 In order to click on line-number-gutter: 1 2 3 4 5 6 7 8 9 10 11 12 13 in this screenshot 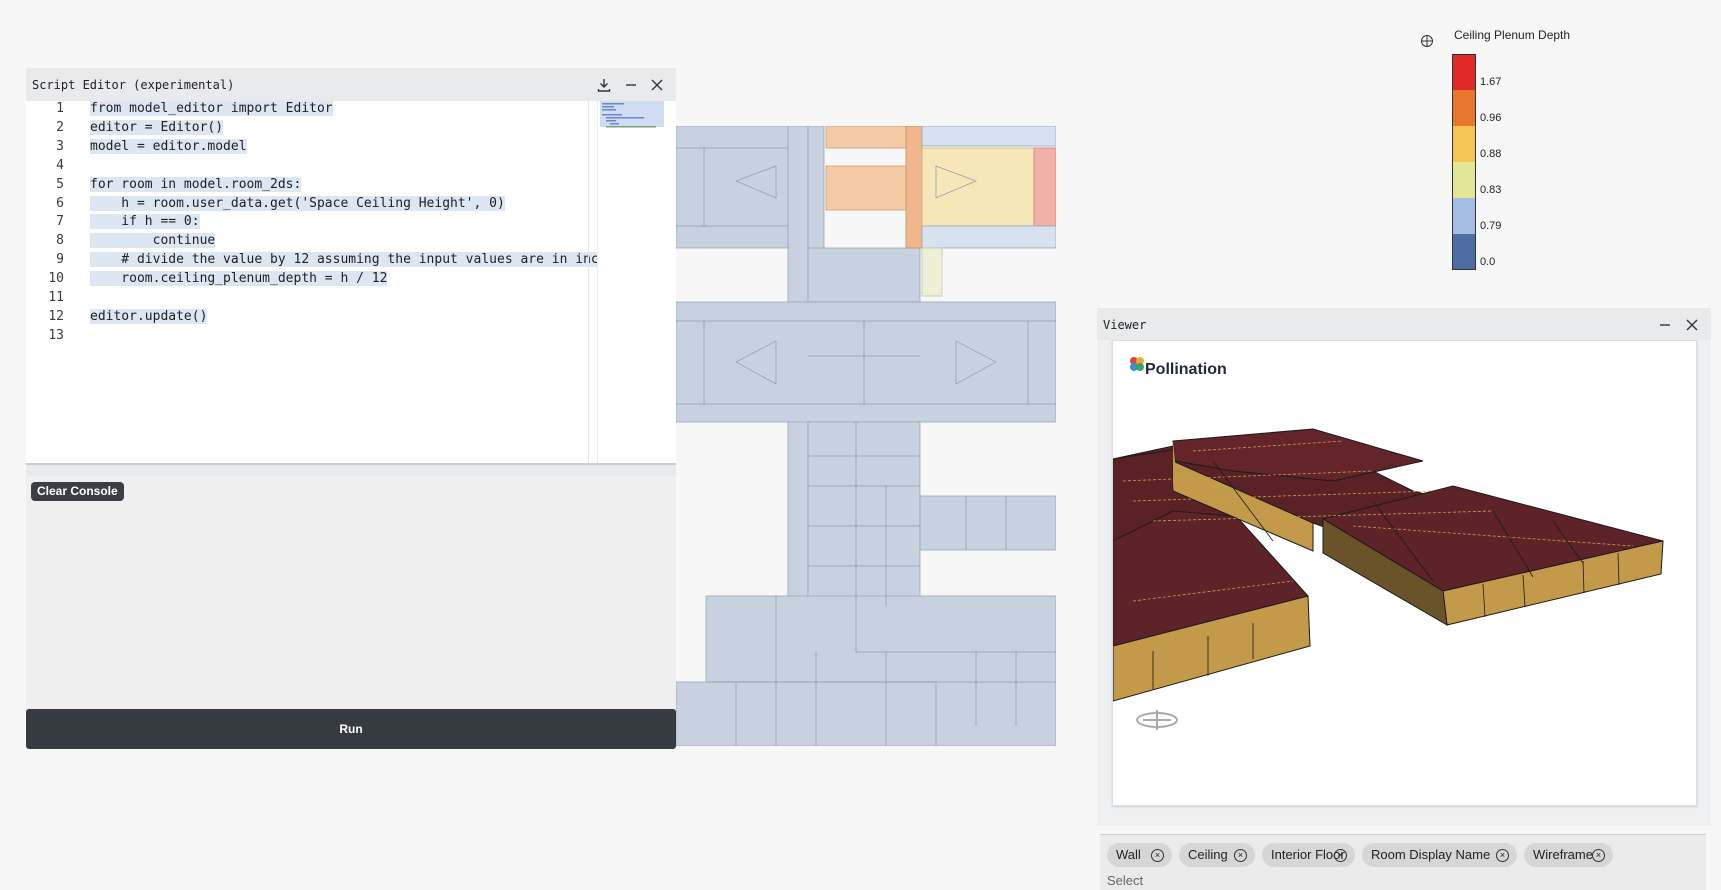, I will do `click(58, 282)`.